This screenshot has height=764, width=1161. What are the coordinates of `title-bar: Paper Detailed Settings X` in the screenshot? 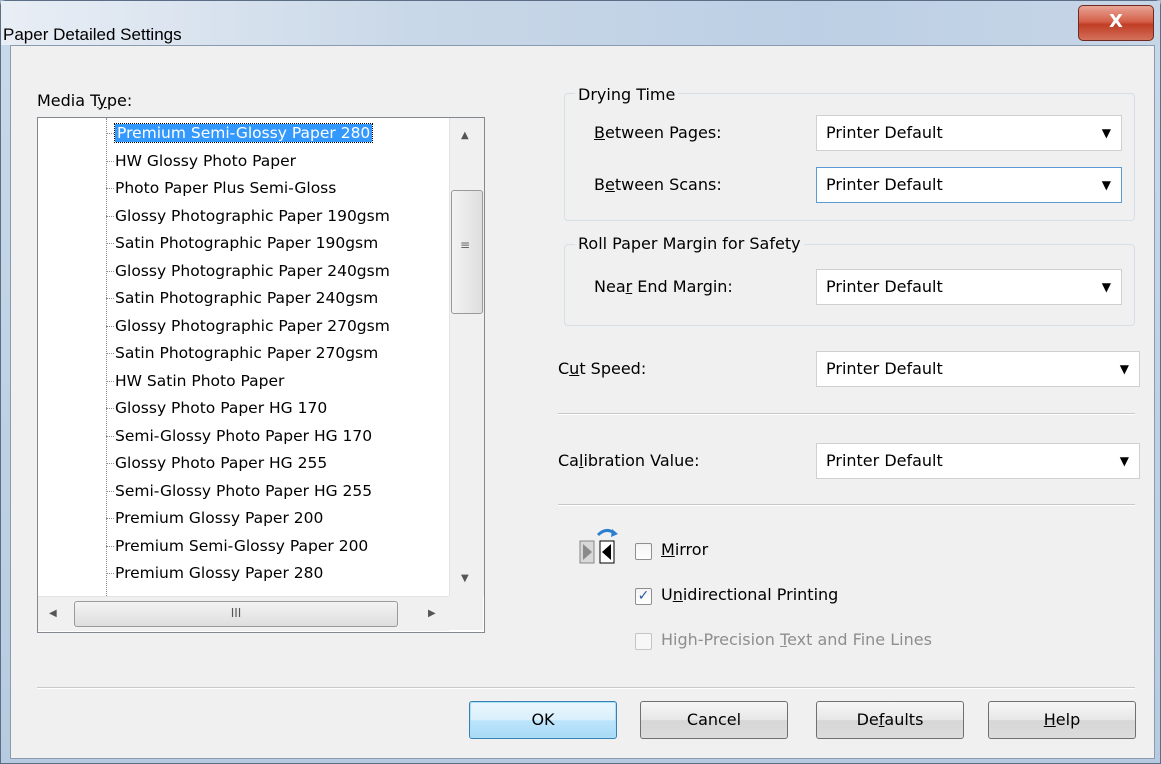 It's located at (580, 23).